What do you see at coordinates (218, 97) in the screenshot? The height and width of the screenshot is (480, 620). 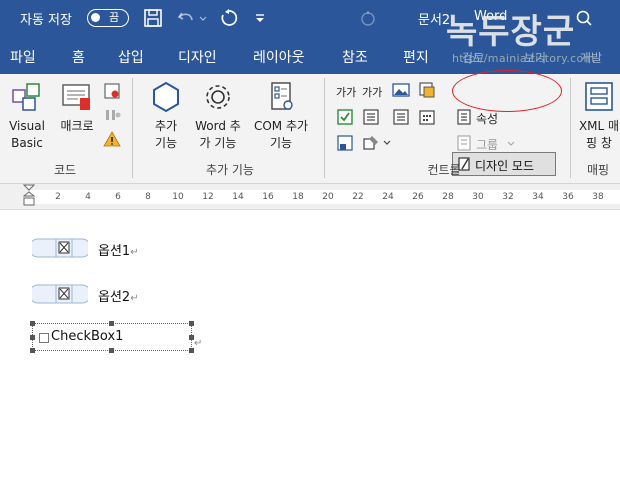 I see `gear-icon` at bounding box center [218, 97].